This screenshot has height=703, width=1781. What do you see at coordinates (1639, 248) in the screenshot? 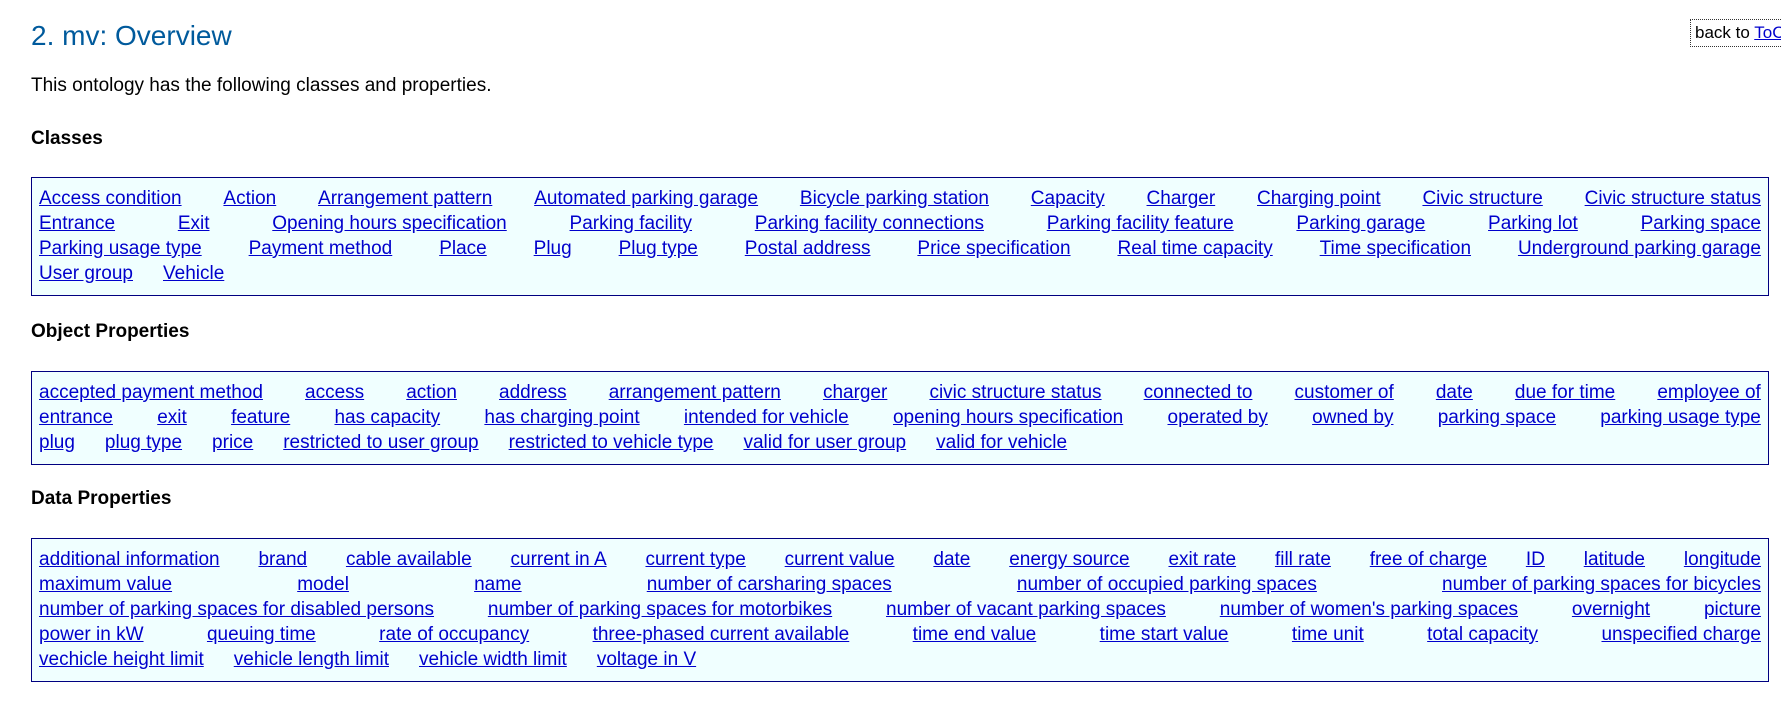
I see `entity-link: Underground parking garage` at bounding box center [1639, 248].